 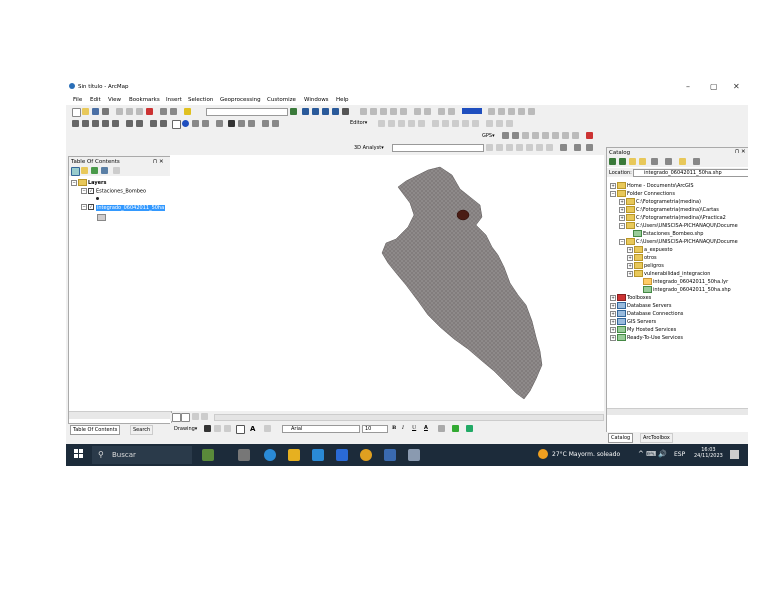 I want to click on python-icon, so click(x=345, y=111).